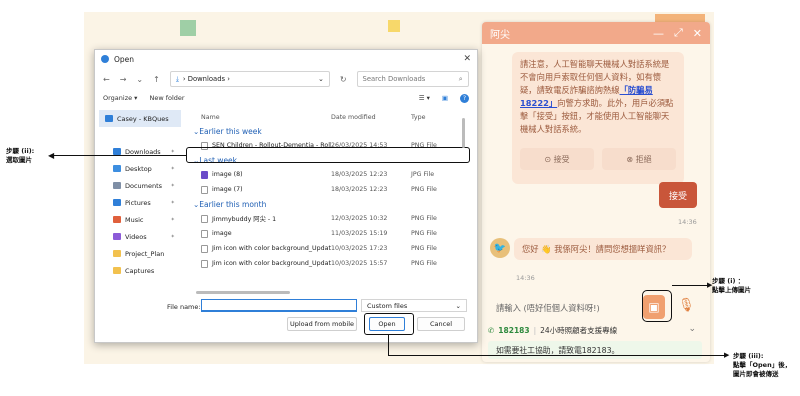 This screenshot has height=396, width=800. I want to click on path-chevron: ›, so click(227, 79).